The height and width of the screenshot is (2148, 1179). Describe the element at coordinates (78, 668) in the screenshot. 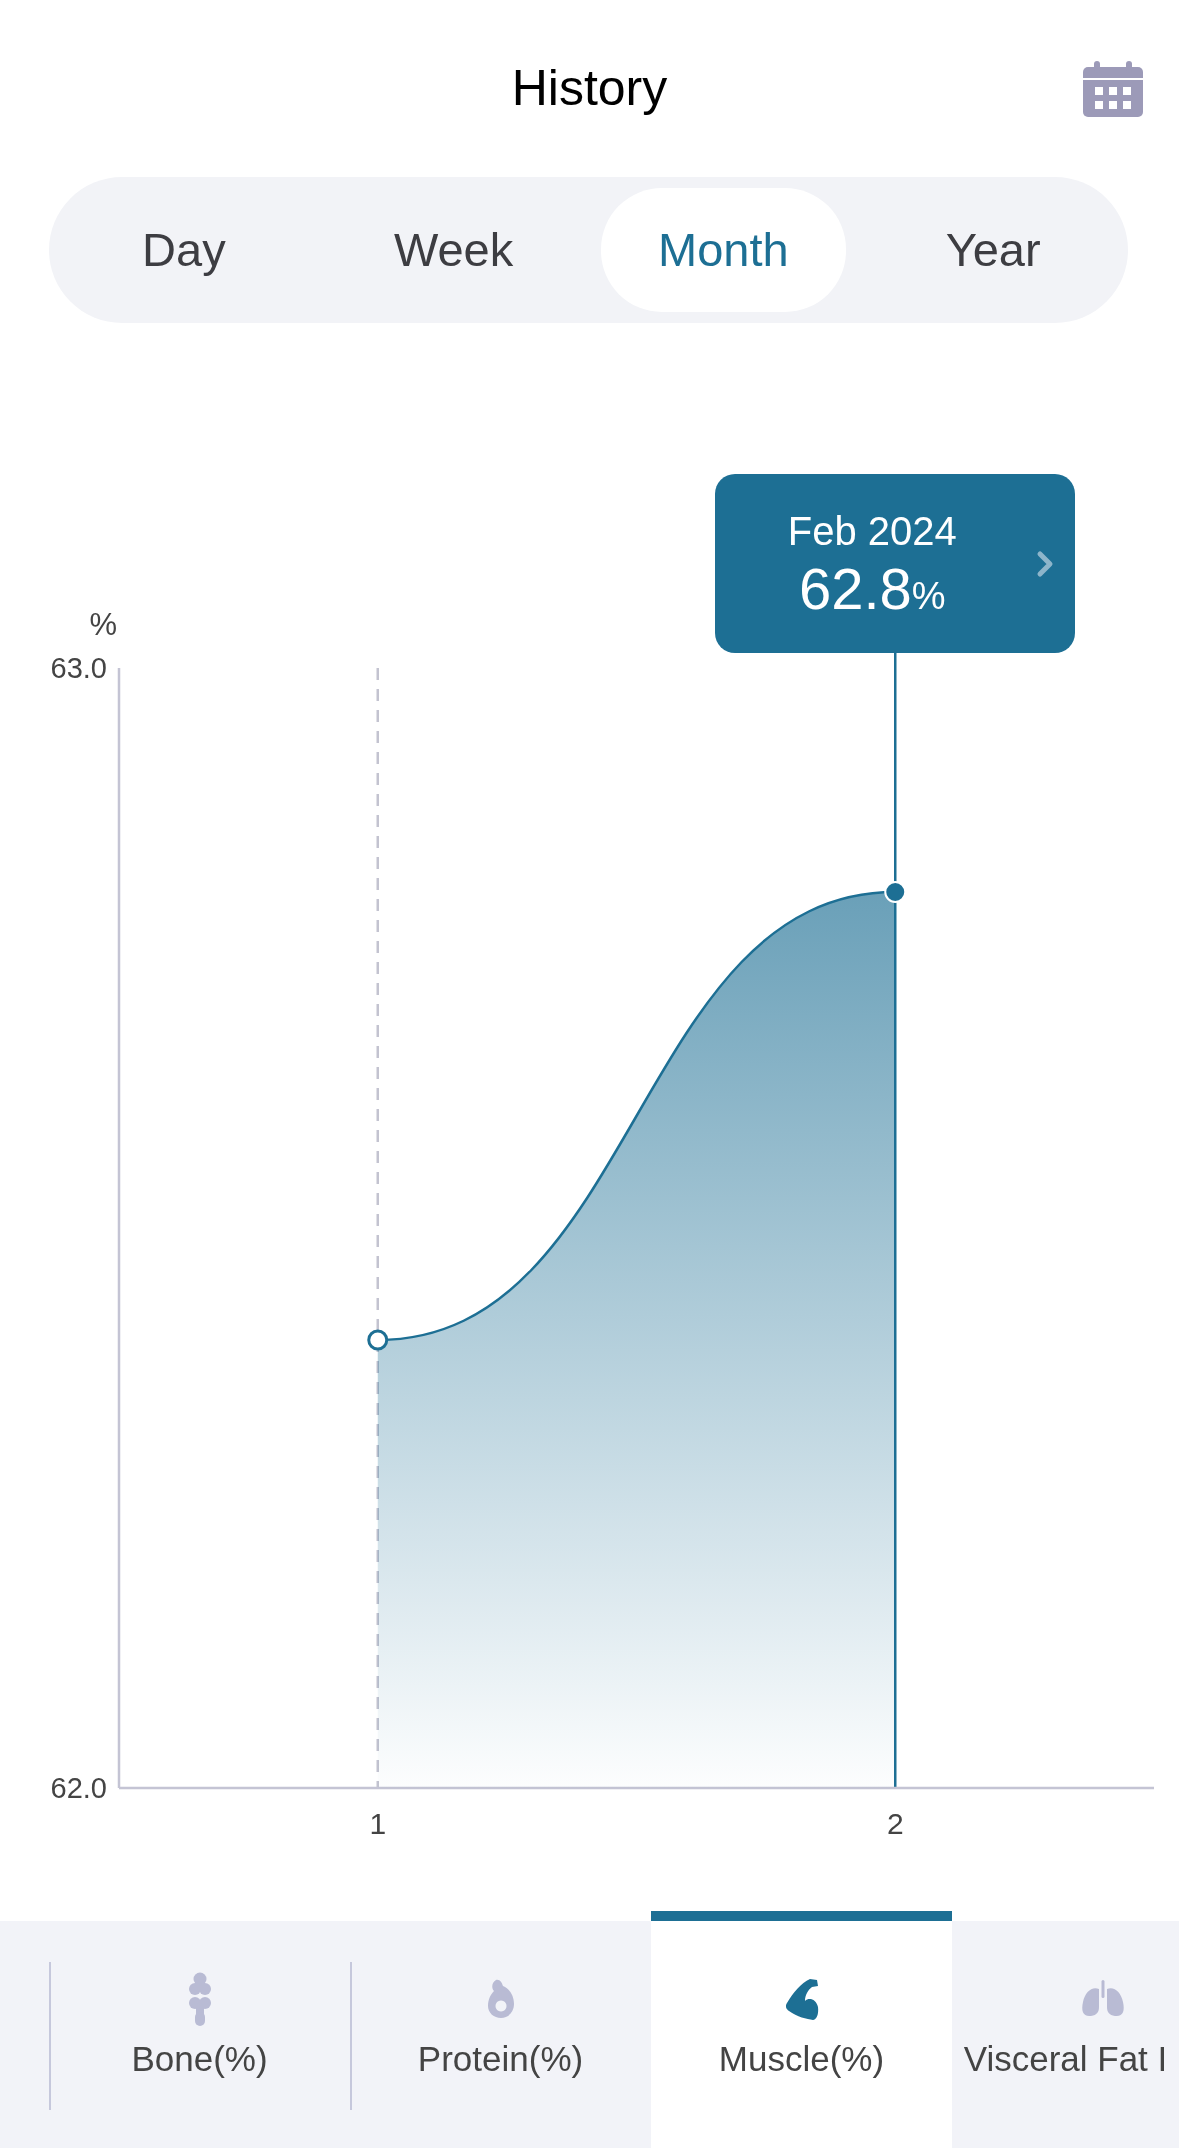

I see `y-tick-label: 63.0` at that location.